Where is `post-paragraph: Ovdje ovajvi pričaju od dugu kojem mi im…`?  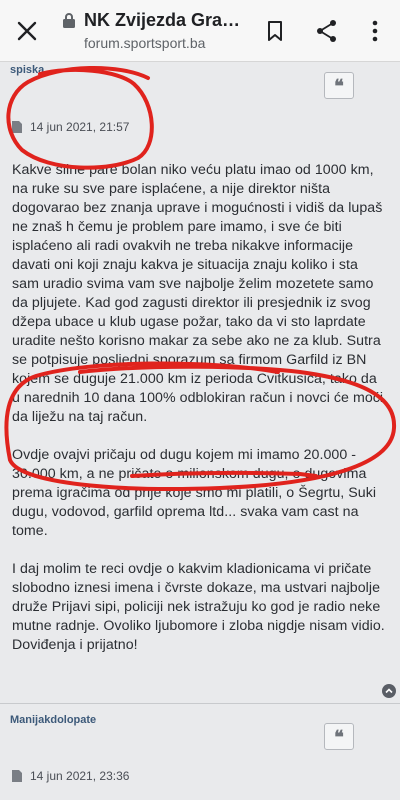 post-paragraph: Ovdje ovajvi pričaju od dugu kojem mi im… is located at coordinates (194, 493).